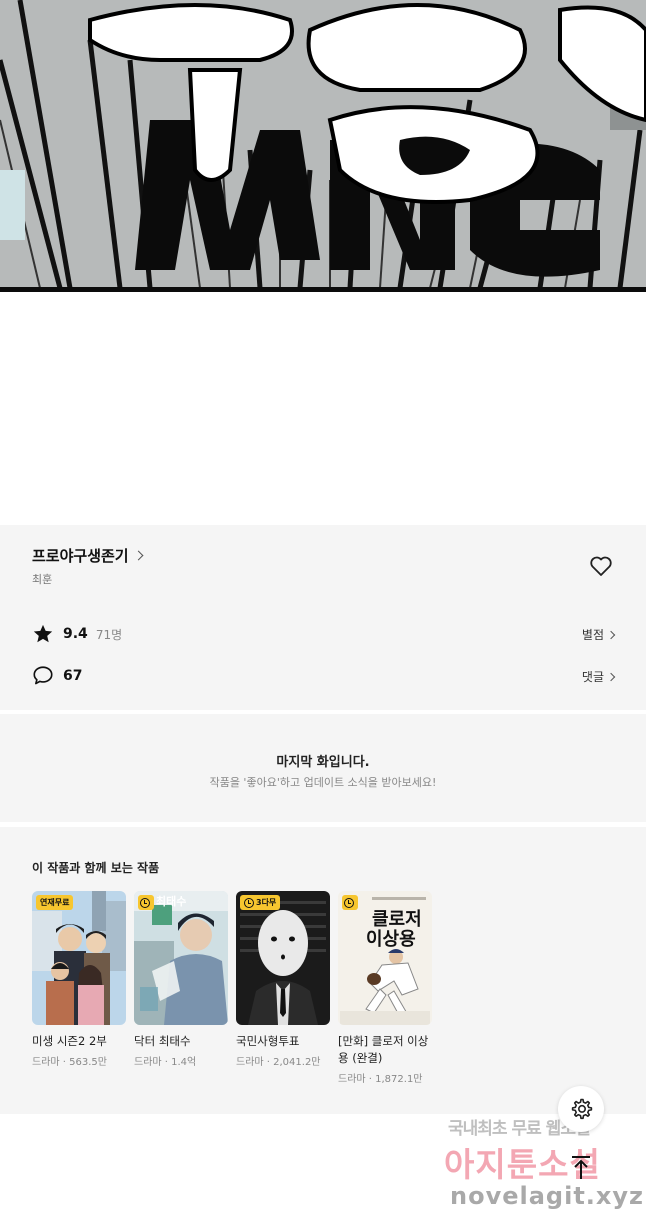 This screenshot has height=1231, width=646. What do you see at coordinates (278, 1062) in the screenshot?
I see `card-meta: 드라마 · 2,041.2만` at bounding box center [278, 1062].